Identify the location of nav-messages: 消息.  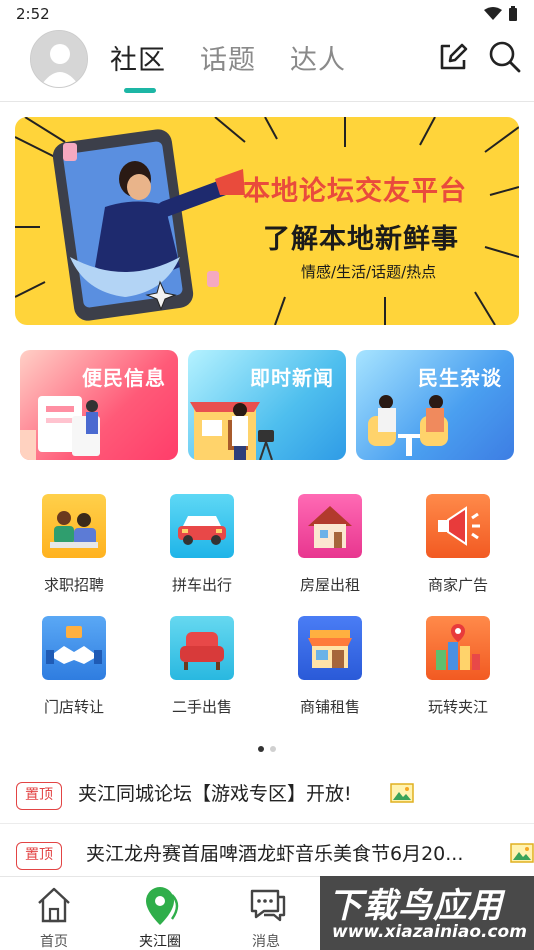
(266, 915).